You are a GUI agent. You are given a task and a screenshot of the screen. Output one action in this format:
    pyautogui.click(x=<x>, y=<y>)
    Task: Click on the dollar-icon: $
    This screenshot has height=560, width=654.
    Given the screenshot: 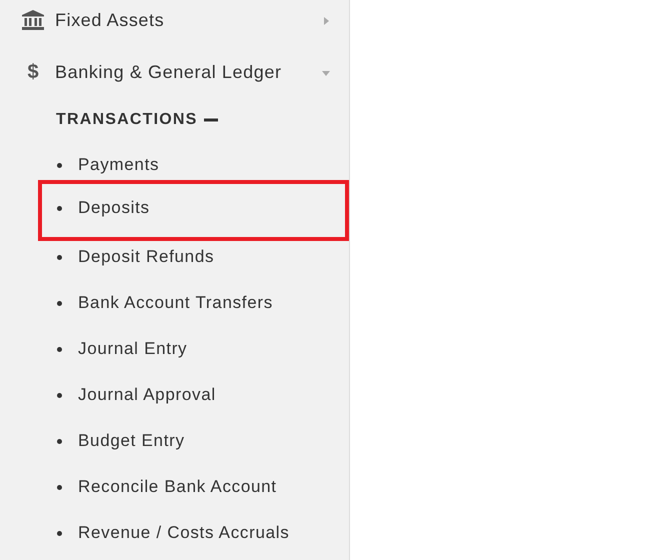 What is the action you would take?
    pyautogui.click(x=33, y=72)
    